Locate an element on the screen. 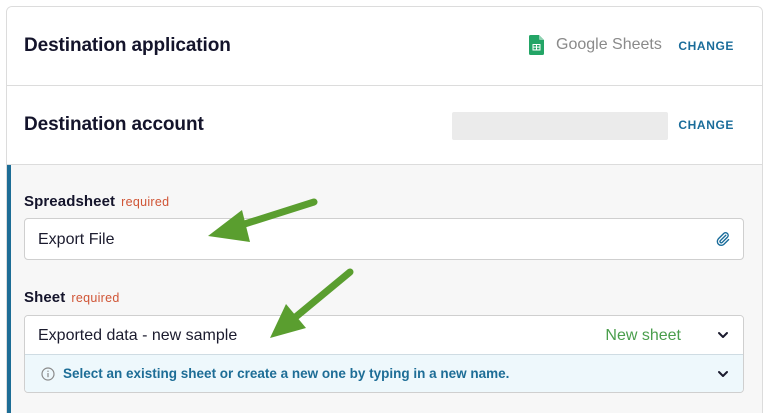  destination-application-title: Destination application is located at coordinates (127, 45).